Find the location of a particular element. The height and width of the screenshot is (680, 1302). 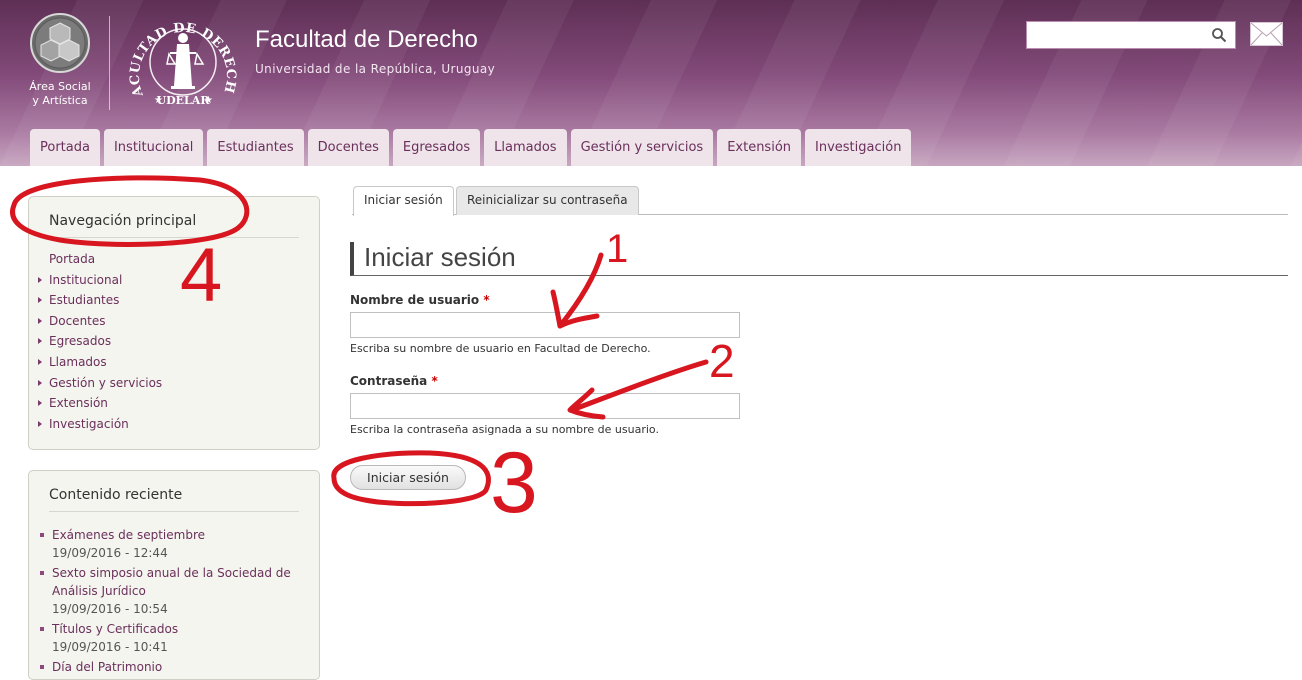

password-label-text: Contraseña is located at coordinates (389, 381).